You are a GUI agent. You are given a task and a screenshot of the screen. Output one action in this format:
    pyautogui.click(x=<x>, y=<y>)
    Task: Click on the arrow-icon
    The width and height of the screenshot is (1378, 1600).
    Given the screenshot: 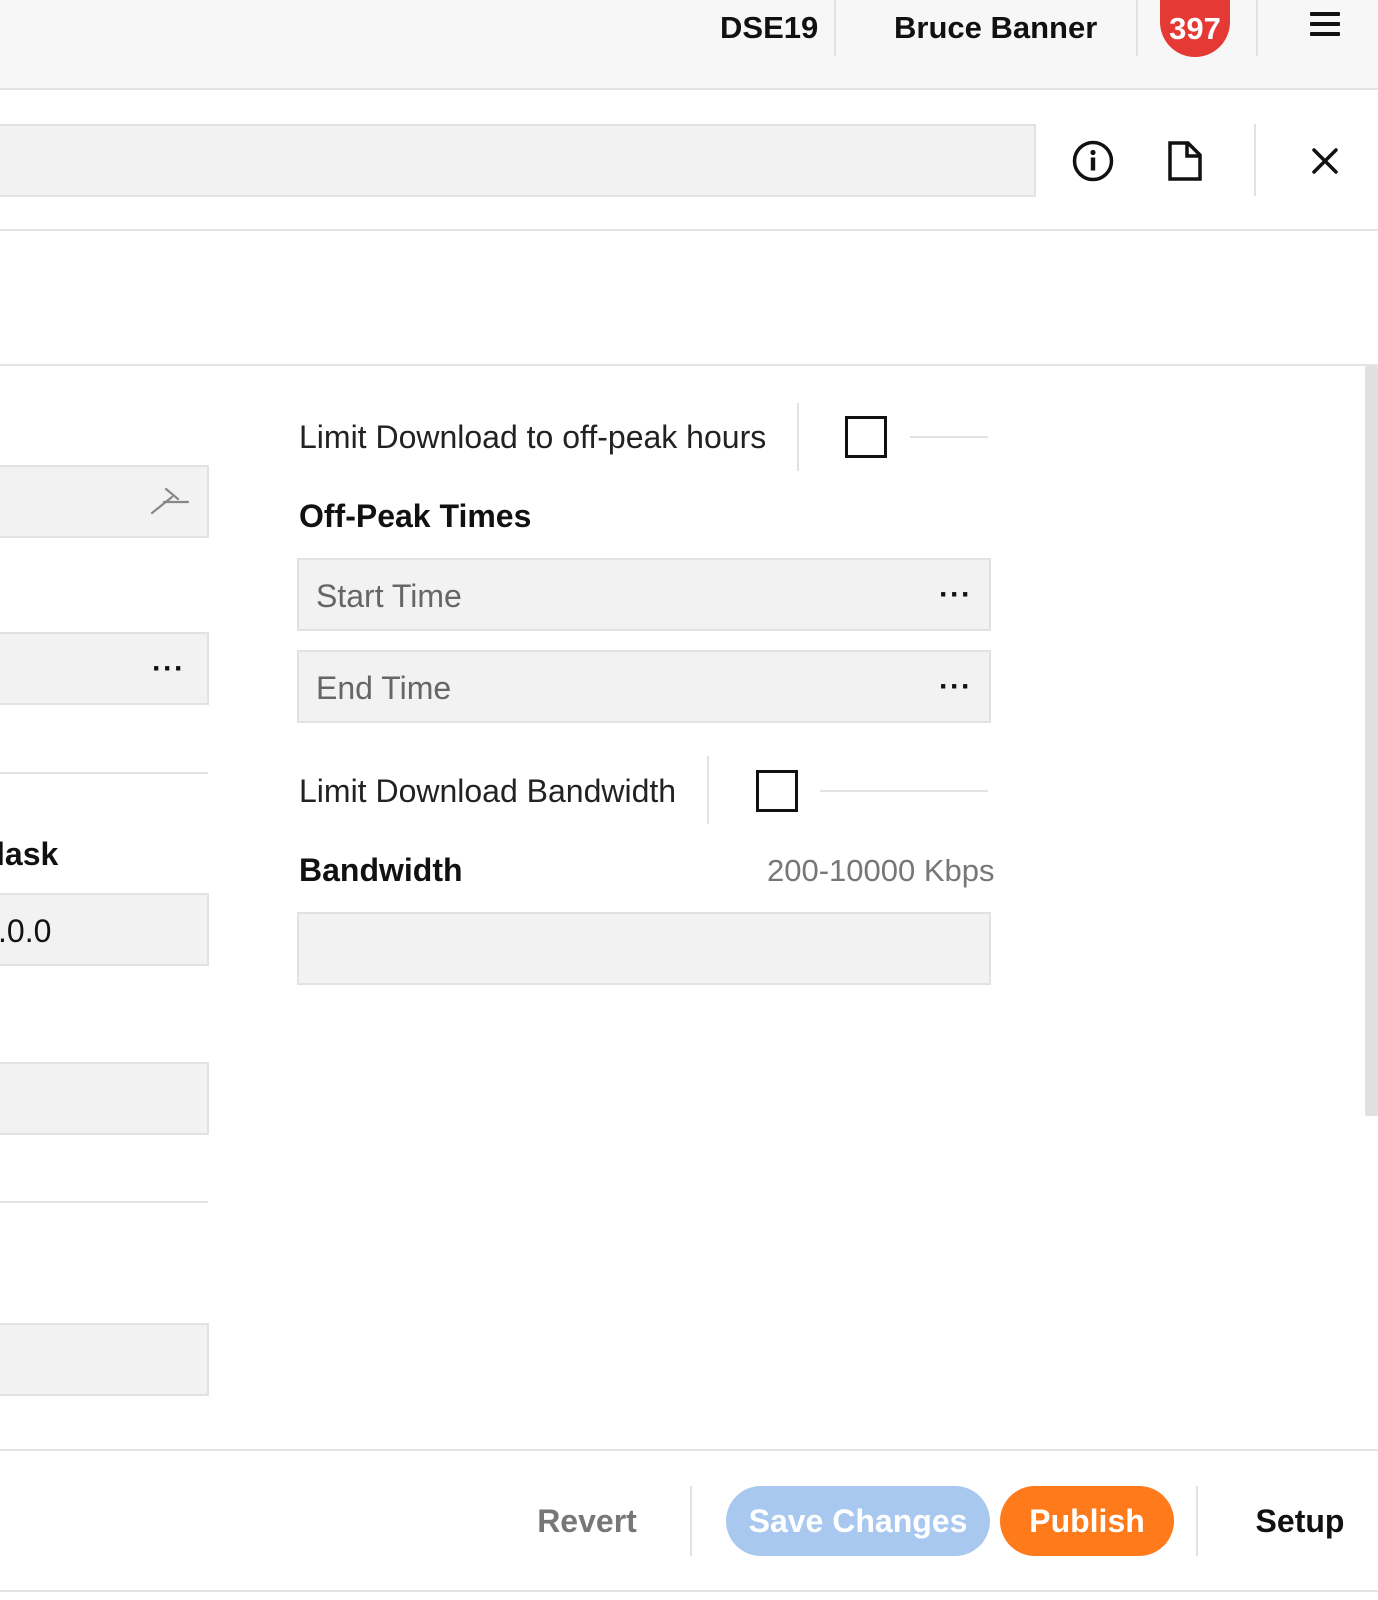 What is the action you would take?
    pyautogui.click(x=170, y=503)
    